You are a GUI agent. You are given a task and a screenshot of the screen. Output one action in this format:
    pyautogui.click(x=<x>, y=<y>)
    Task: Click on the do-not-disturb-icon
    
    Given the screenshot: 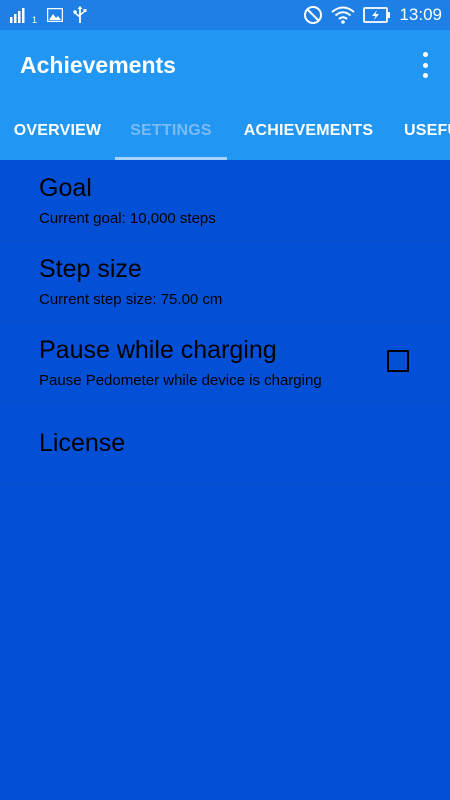 What is the action you would take?
    pyautogui.click(x=313, y=15)
    